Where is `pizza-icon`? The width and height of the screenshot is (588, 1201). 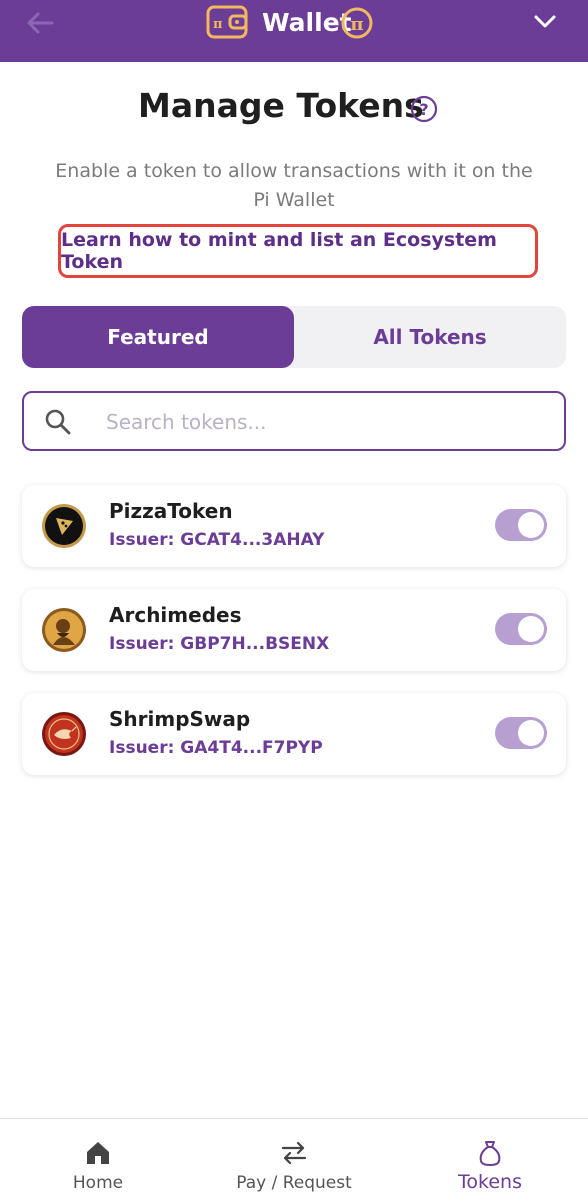 pizza-icon is located at coordinates (64, 526).